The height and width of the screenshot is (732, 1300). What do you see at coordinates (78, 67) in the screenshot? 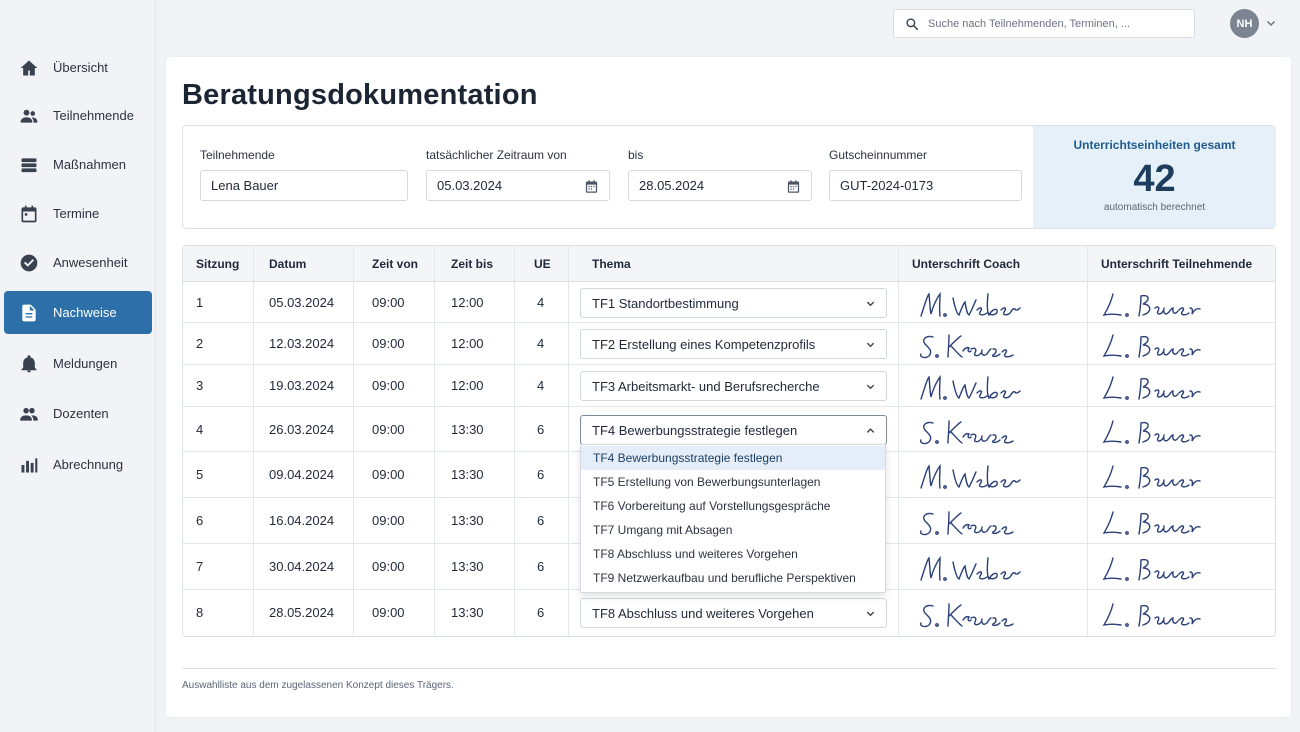
I see `sidebar-item-uebersicht: Übersicht` at bounding box center [78, 67].